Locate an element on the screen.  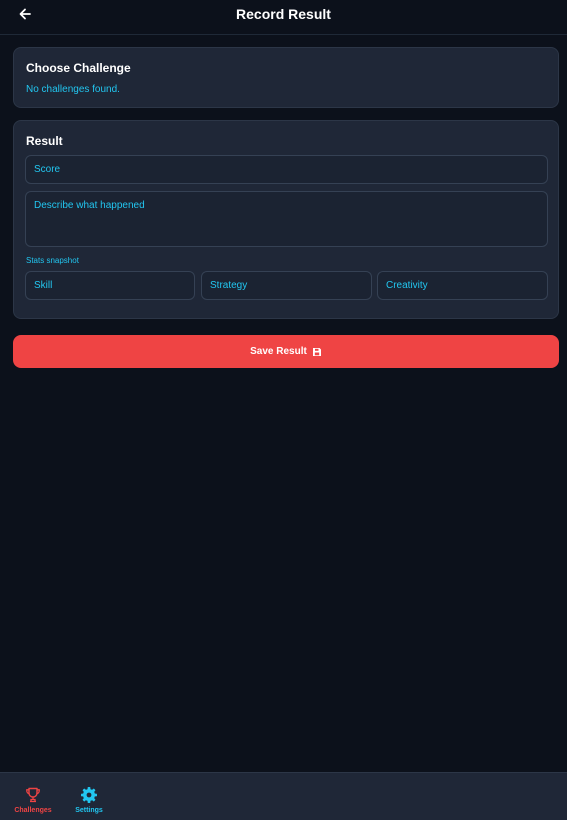
save-result-button: Save Result is located at coordinates (286, 351).